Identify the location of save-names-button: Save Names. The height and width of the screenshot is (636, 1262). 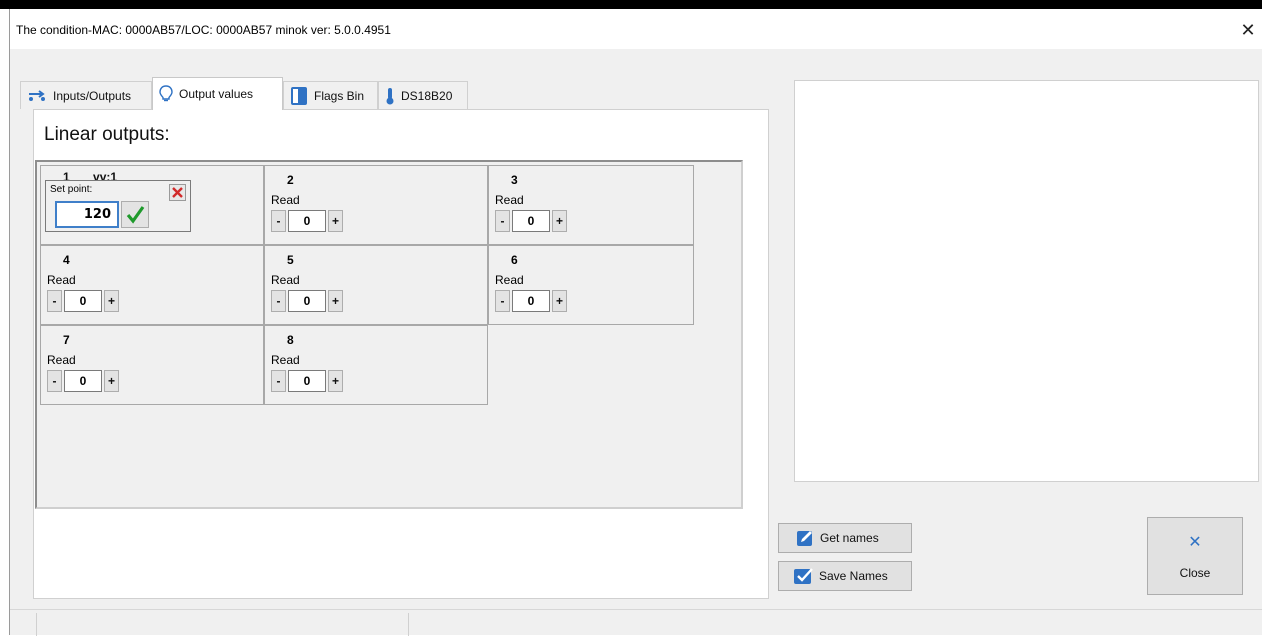
(845, 576).